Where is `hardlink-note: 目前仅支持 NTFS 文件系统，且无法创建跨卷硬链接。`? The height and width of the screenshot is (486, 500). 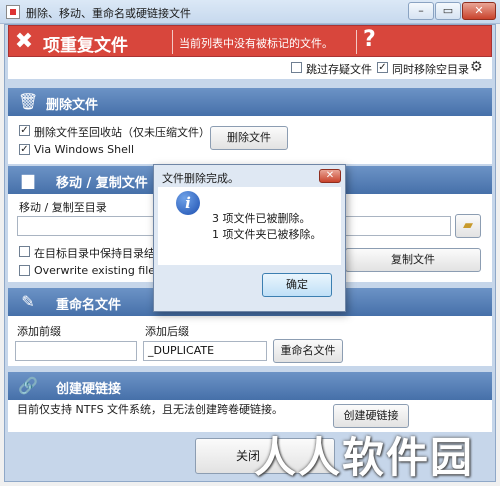 hardlink-note: 目前仅支持 NTFS 文件系统，且无法创建跨卷硬链接。 is located at coordinates (150, 409).